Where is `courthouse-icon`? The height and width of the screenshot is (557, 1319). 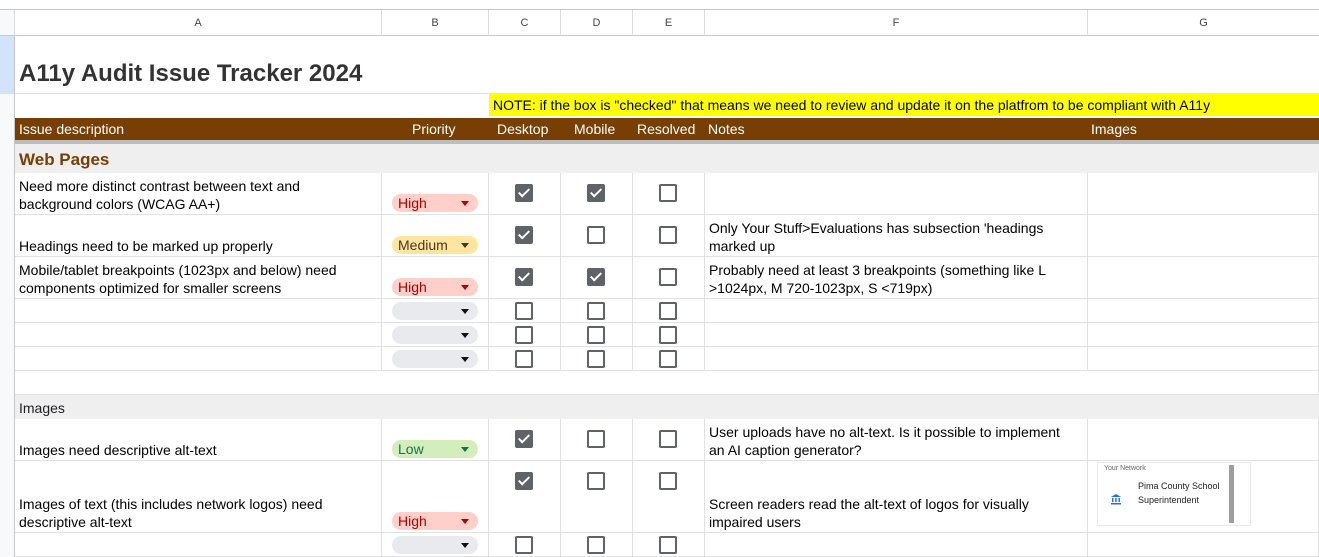 courthouse-icon is located at coordinates (1116, 499).